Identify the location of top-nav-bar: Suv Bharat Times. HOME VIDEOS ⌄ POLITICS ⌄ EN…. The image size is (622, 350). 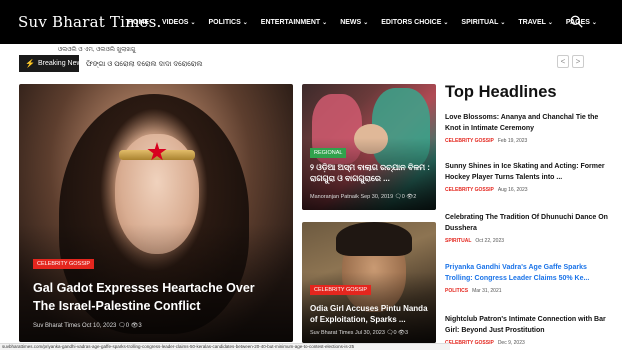
(311, 22).